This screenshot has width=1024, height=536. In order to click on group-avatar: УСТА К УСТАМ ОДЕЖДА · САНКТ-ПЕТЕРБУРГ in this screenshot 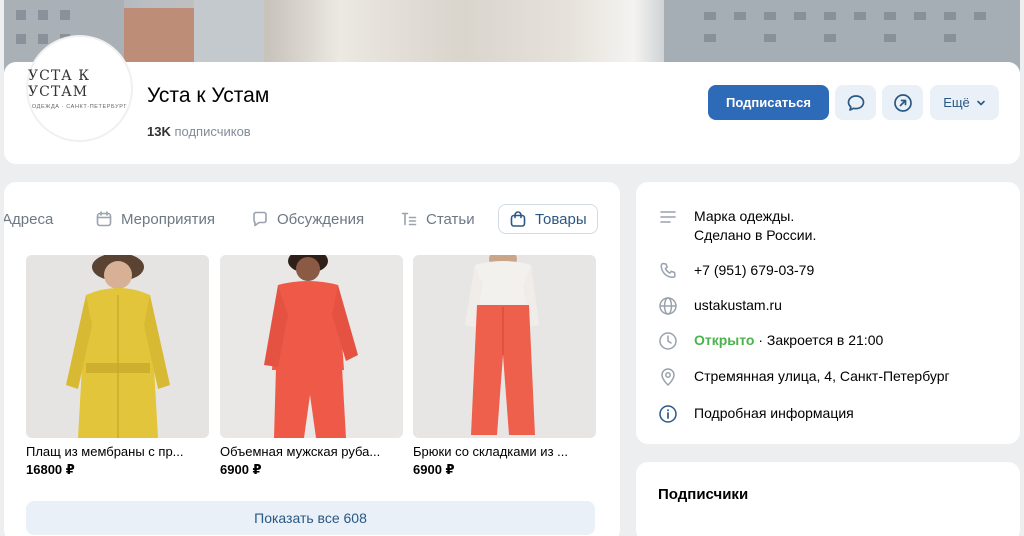, I will do `click(79, 88)`.